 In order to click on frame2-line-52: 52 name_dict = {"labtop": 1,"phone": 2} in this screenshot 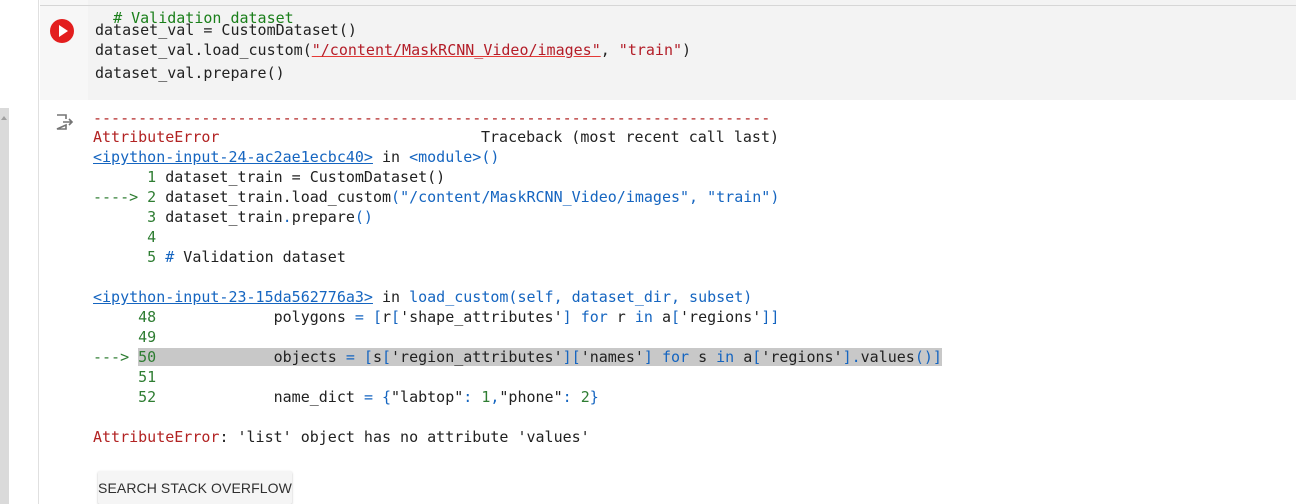, I will do `click(346, 397)`.